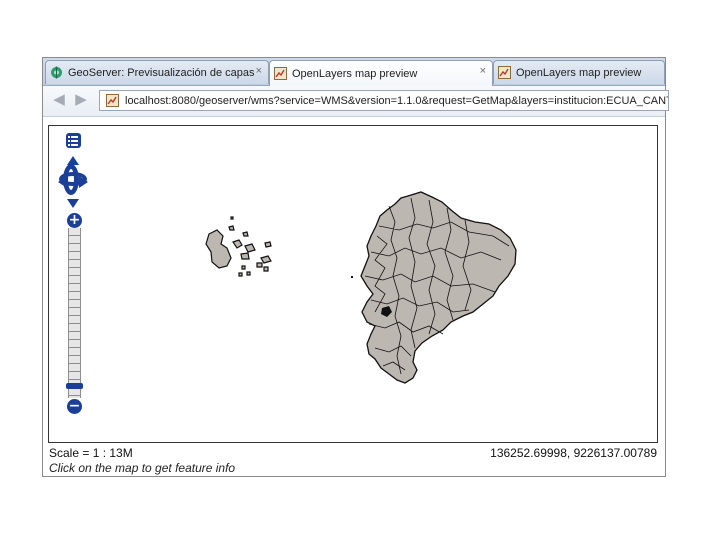 The height and width of the screenshot is (540, 720). I want to click on geoserver-icon, so click(56, 72).